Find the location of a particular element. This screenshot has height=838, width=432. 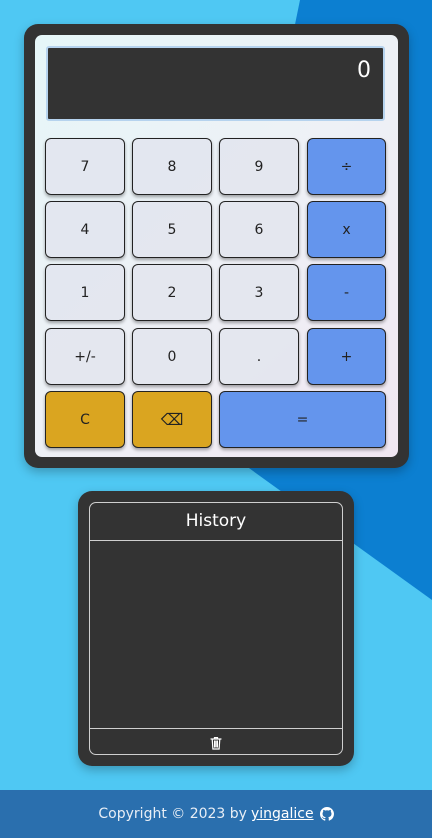

trash-icon is located at coordinates (216, 743).